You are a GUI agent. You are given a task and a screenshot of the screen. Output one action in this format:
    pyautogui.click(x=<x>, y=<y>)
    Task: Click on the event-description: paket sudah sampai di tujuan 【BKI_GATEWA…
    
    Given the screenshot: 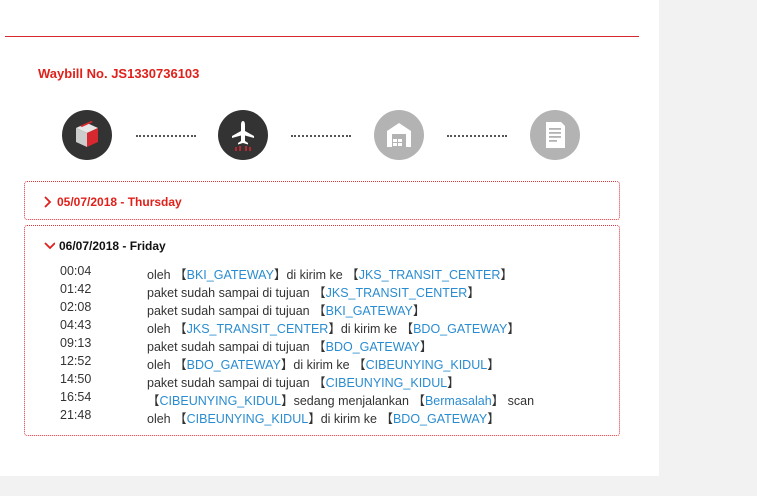 What is the action you would take?
    pyautogui.click(x=286, y=311)
    